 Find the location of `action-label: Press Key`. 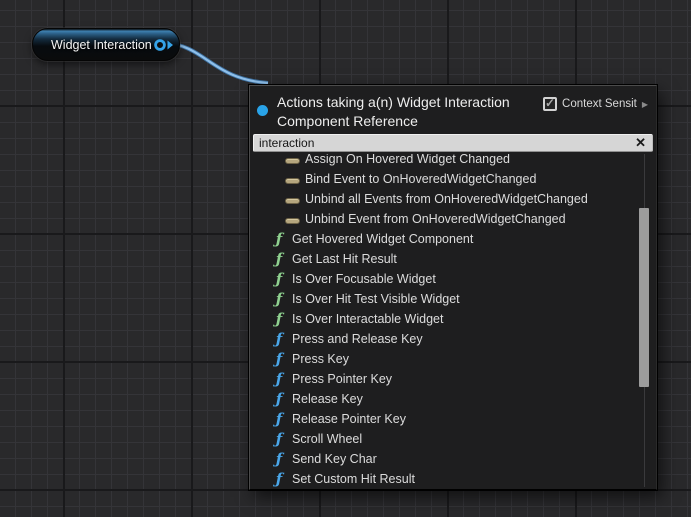

action-label: Press Key is located at coordinates (320, 359).